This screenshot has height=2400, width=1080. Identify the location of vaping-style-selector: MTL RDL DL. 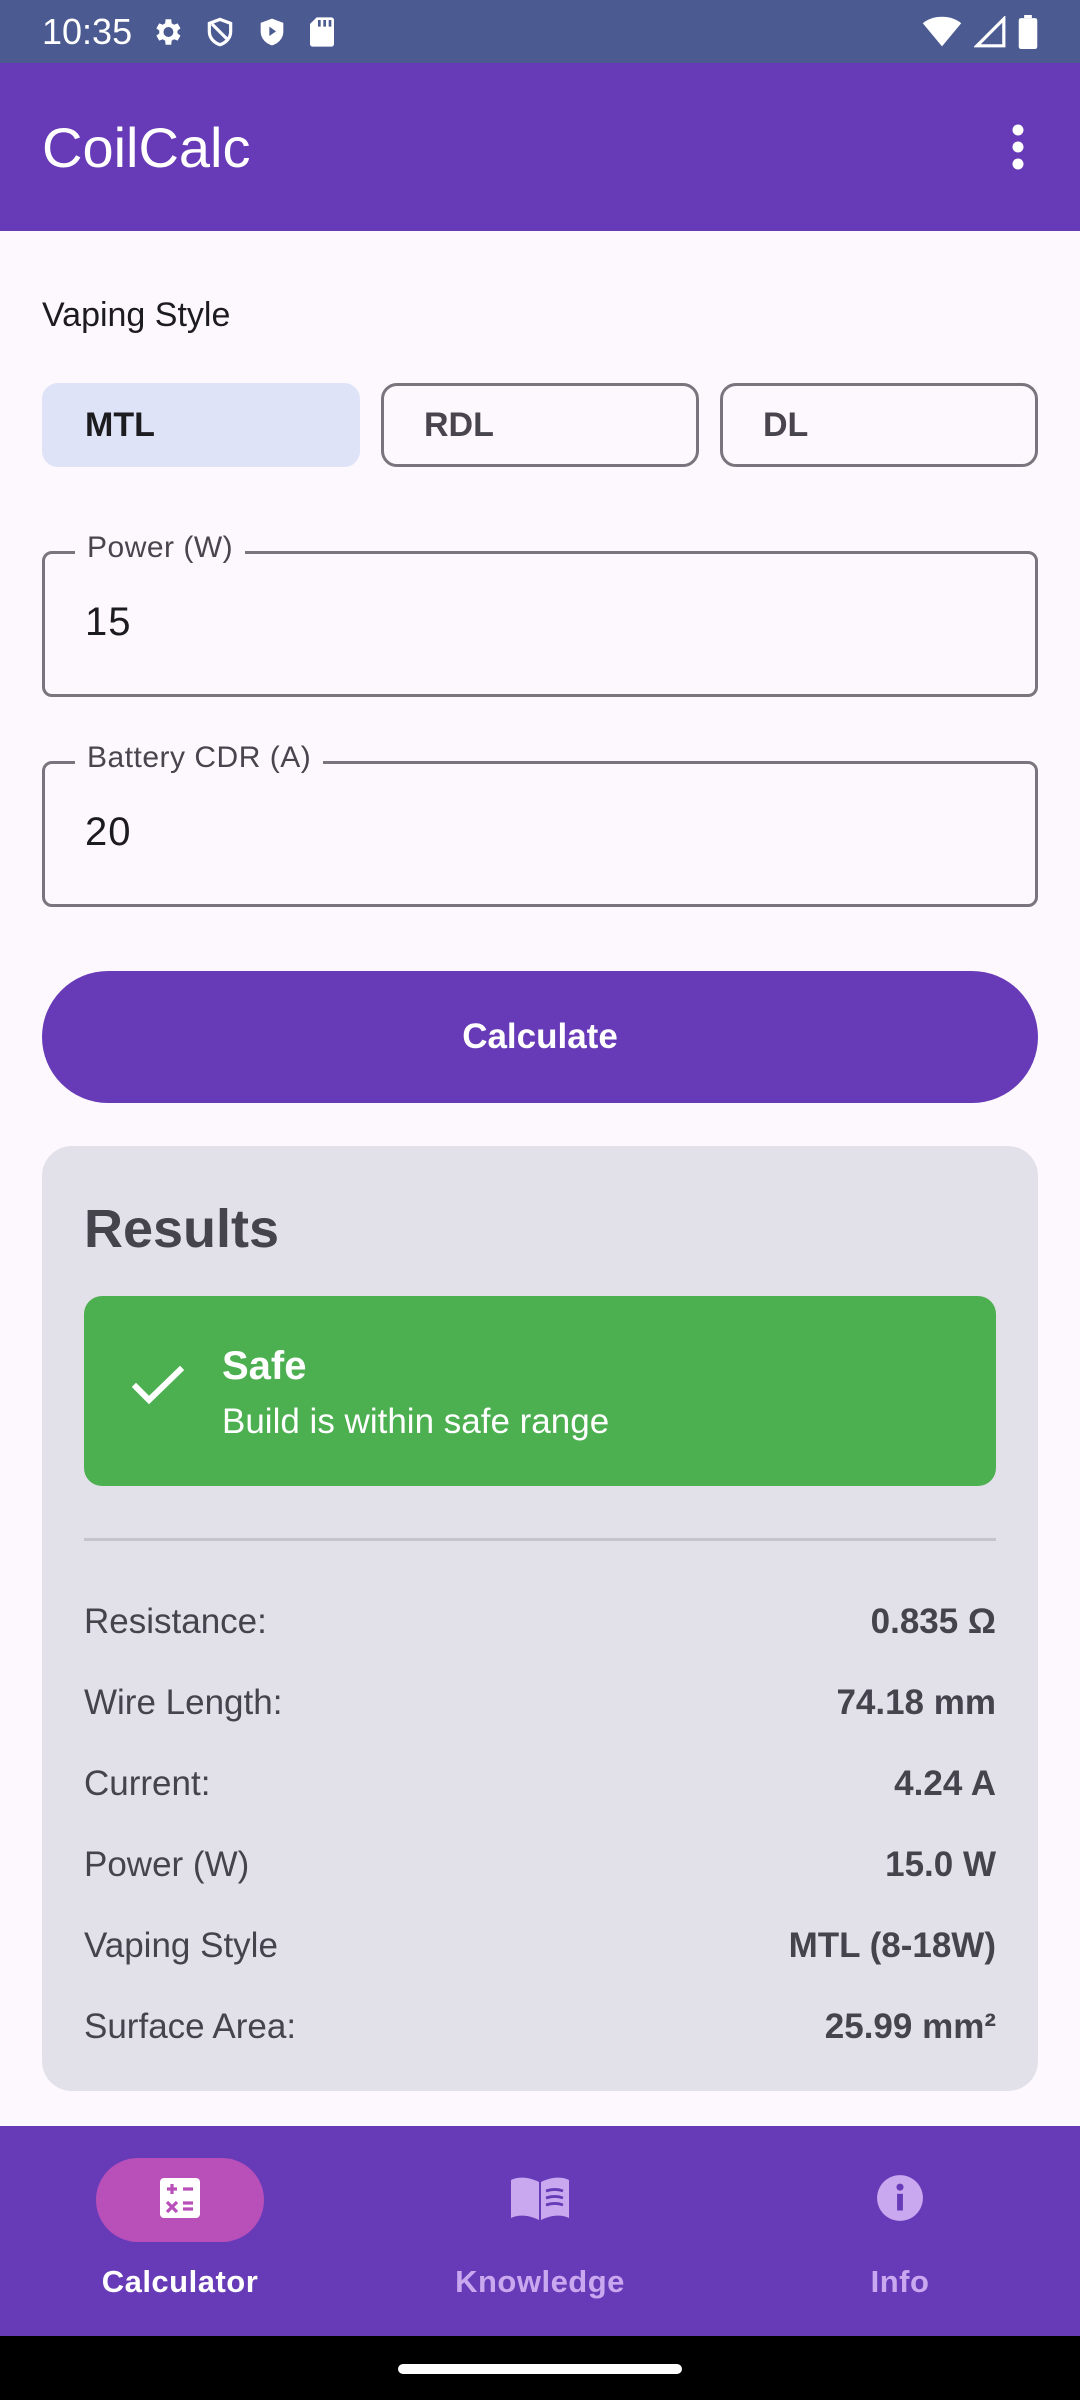
(540, 425).